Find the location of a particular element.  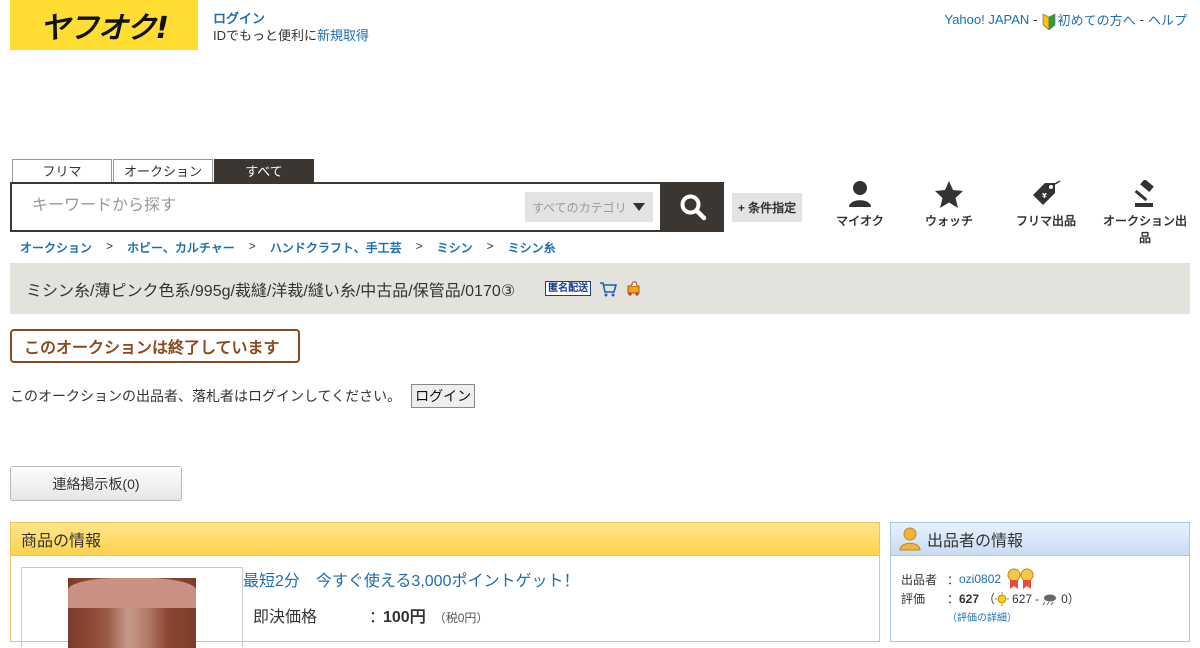

rating-dash: - is located at coordinates (1037, 598).